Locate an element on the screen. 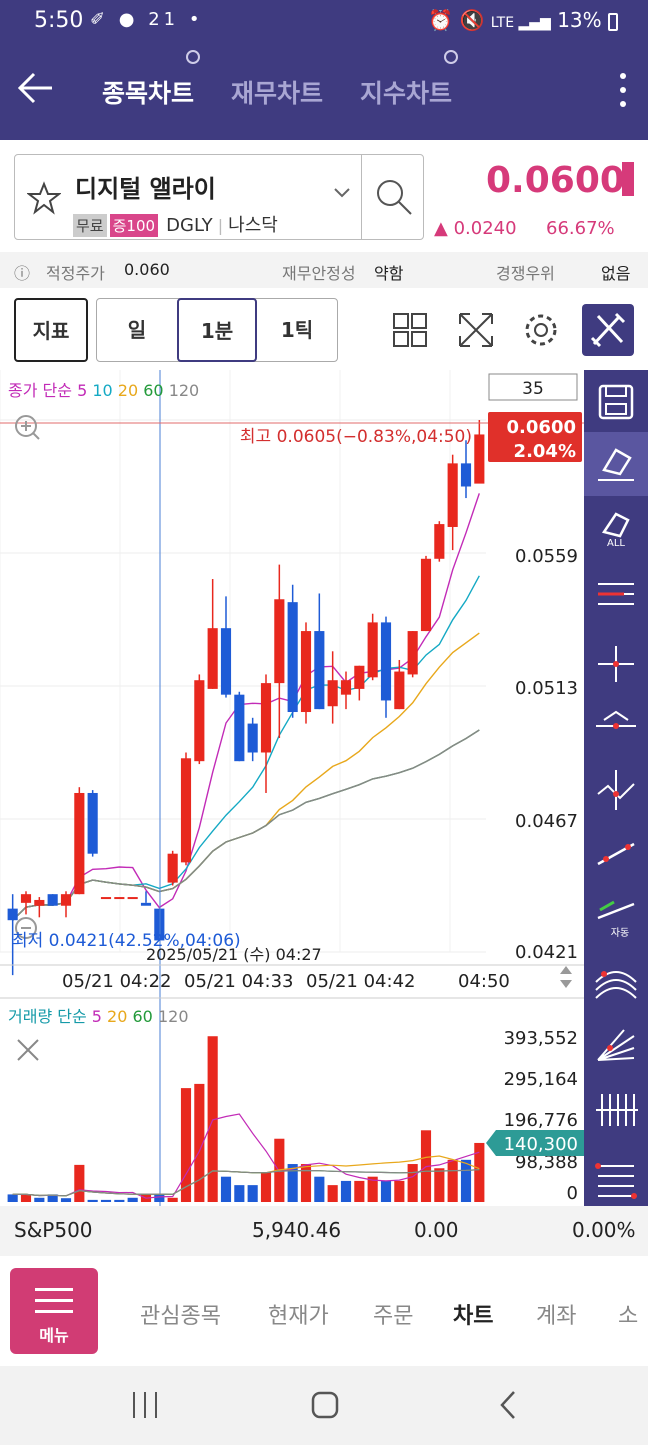 This screenshot has width=648, height=1445. help-icon: ⓘ is located at coordinates (22, 272).